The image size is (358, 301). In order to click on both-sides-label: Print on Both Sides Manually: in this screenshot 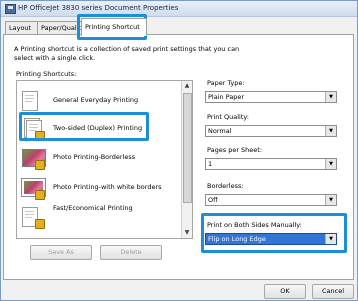, I will do `click(254, 225)`.